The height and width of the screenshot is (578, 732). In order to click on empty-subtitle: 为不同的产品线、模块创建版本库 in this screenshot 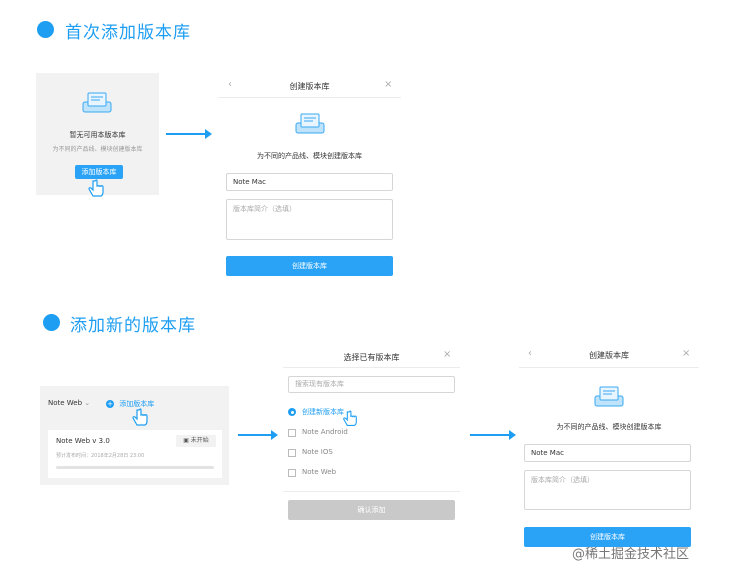, I will do `click(97, 149)`.